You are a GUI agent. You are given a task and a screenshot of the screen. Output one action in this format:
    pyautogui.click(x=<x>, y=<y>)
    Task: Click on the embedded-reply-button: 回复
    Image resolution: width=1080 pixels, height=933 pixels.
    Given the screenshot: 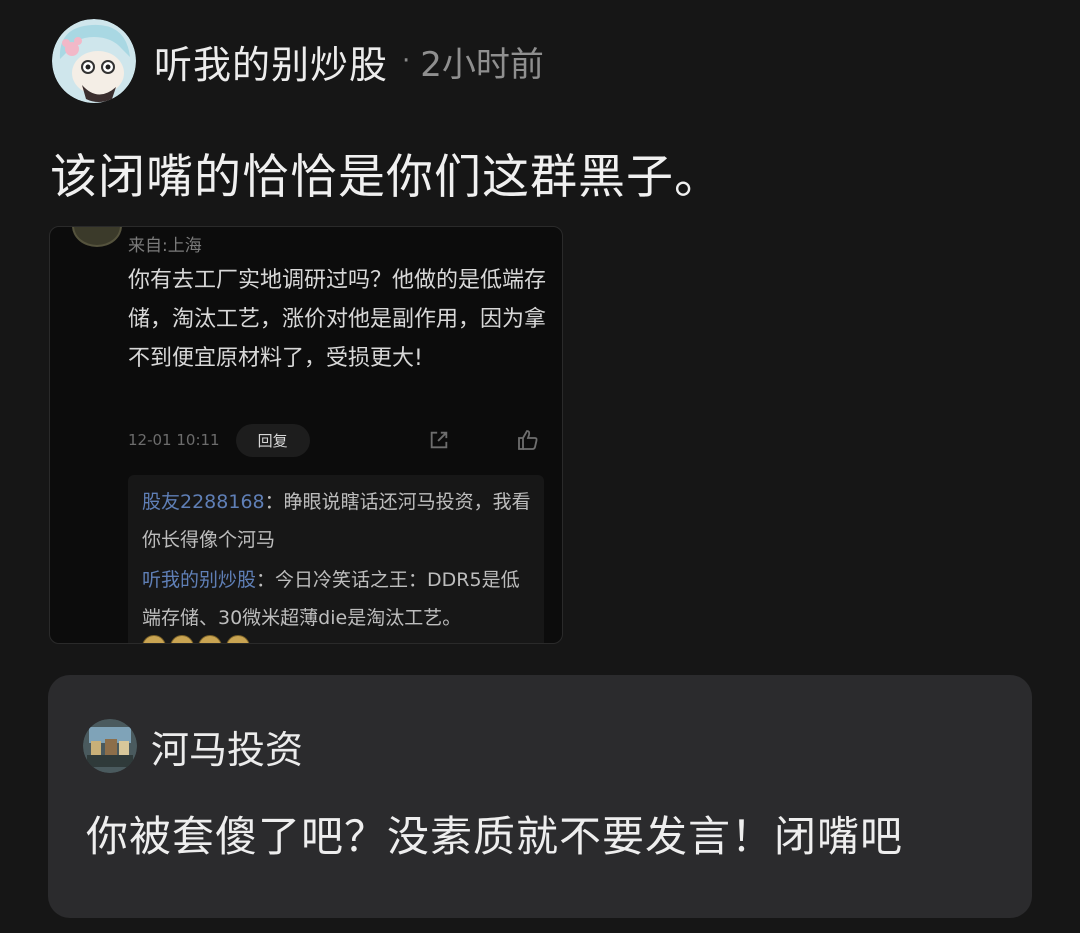 What is the action you would take?
    pyautogui.click(x=272, y=440)
    